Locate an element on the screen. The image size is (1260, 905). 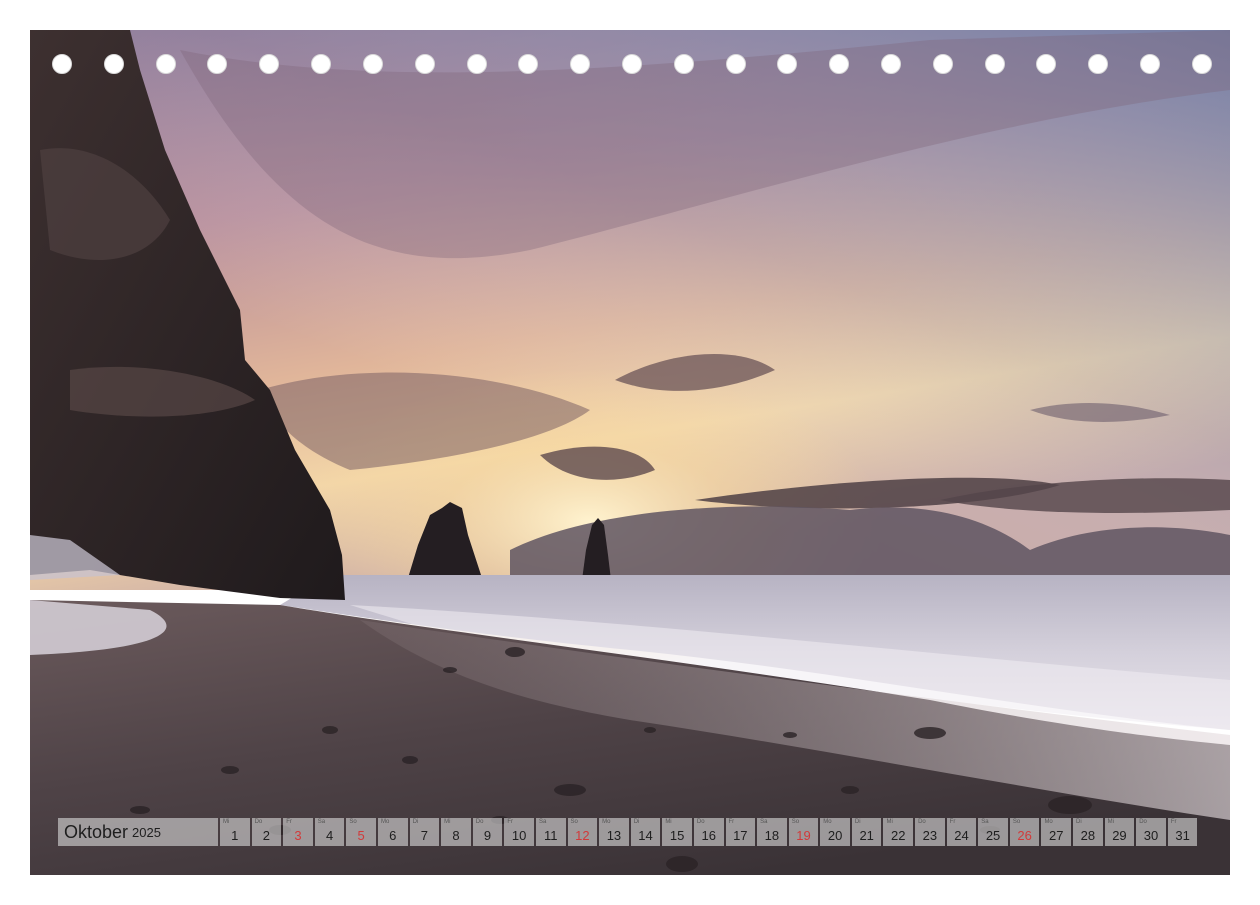
calendar-day: Mi 15 is located at coordinates (677, 832).